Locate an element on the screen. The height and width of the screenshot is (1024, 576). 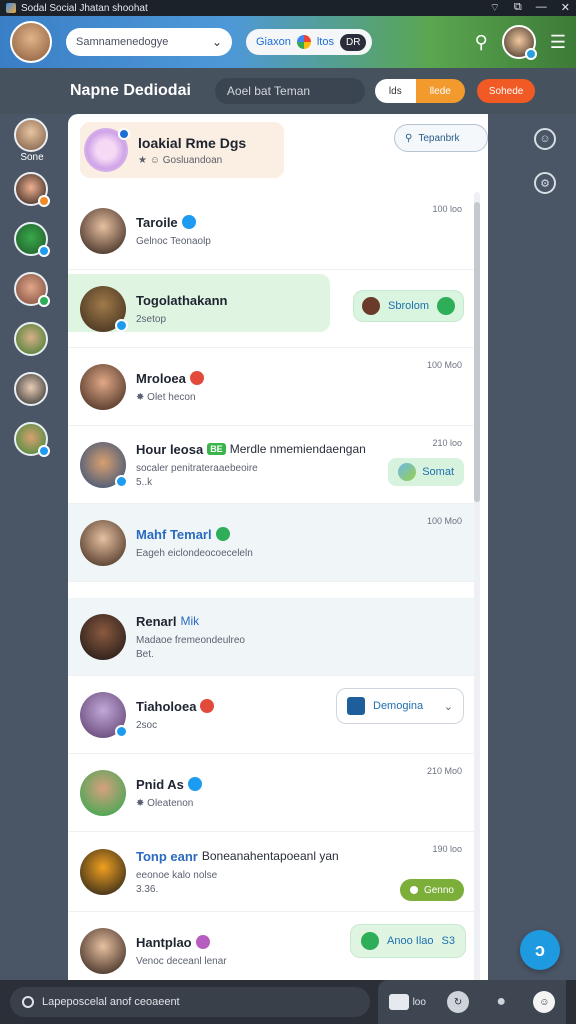
group-card: loakial Rme Dgs ★ ☺ Gosluandoan is located at coordinates (182, 150).